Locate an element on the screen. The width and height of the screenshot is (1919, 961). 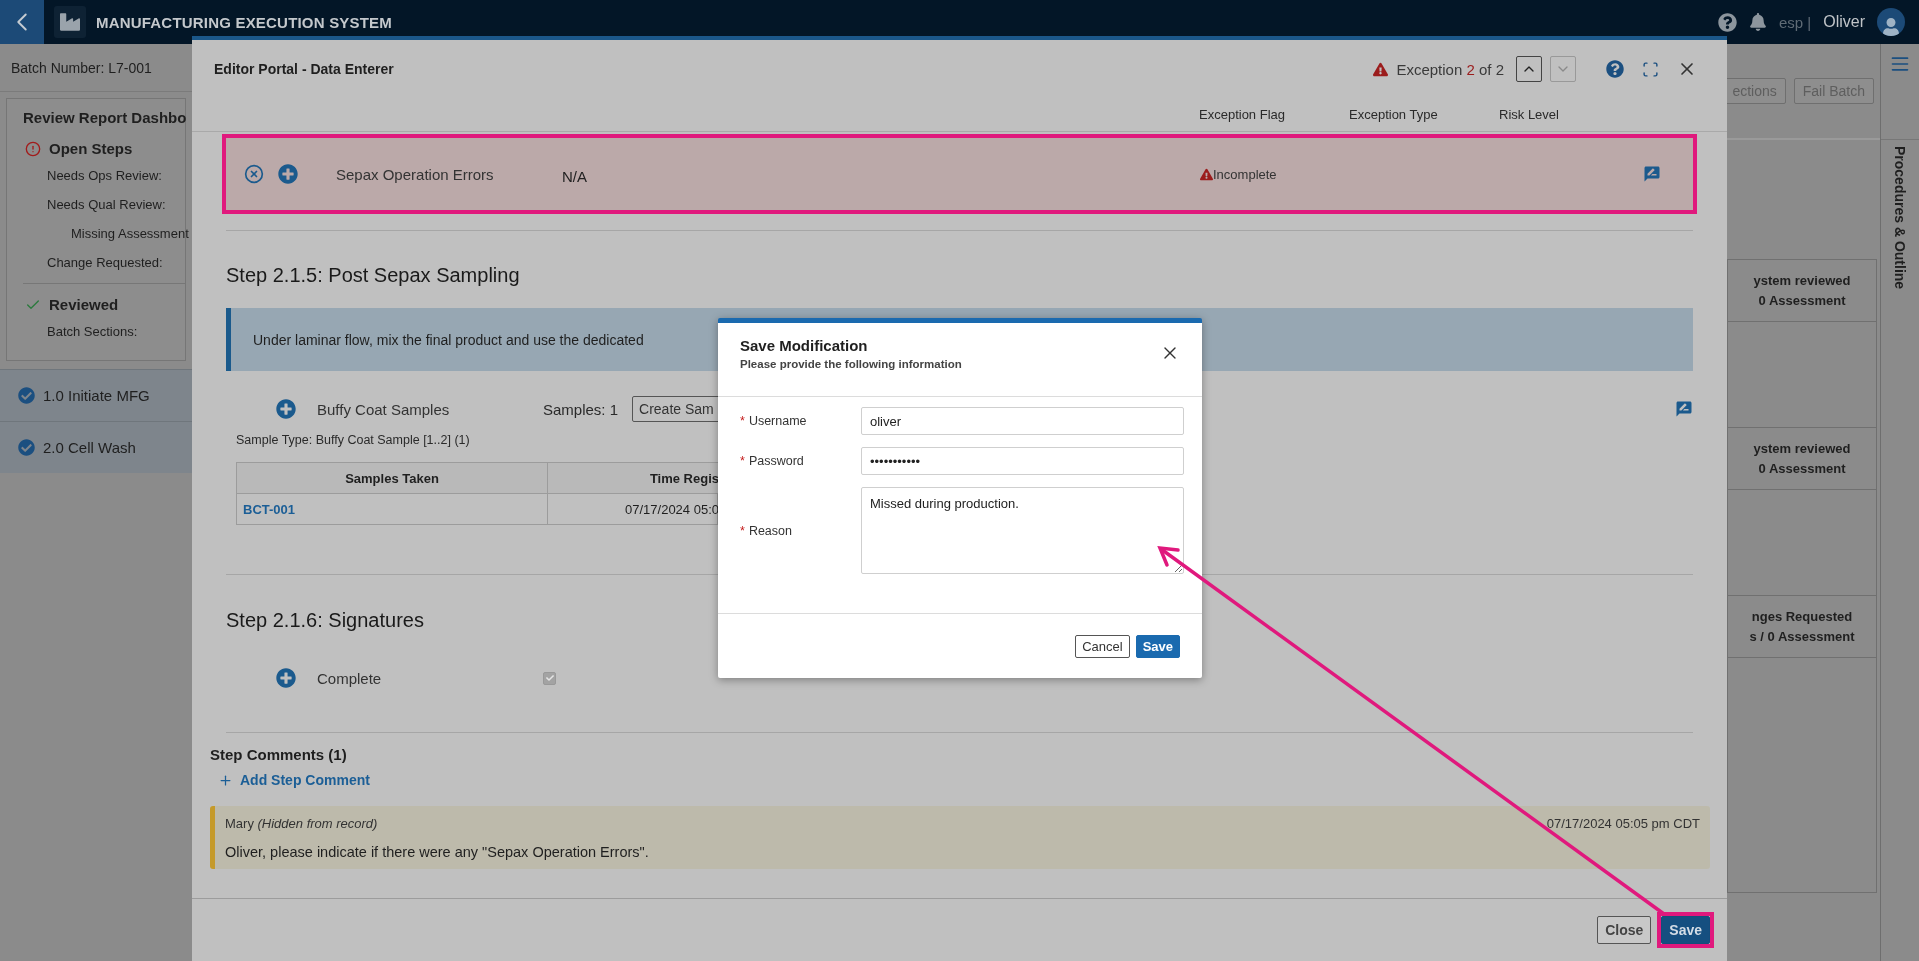
user-icon is located at coordinates (1891, 27).